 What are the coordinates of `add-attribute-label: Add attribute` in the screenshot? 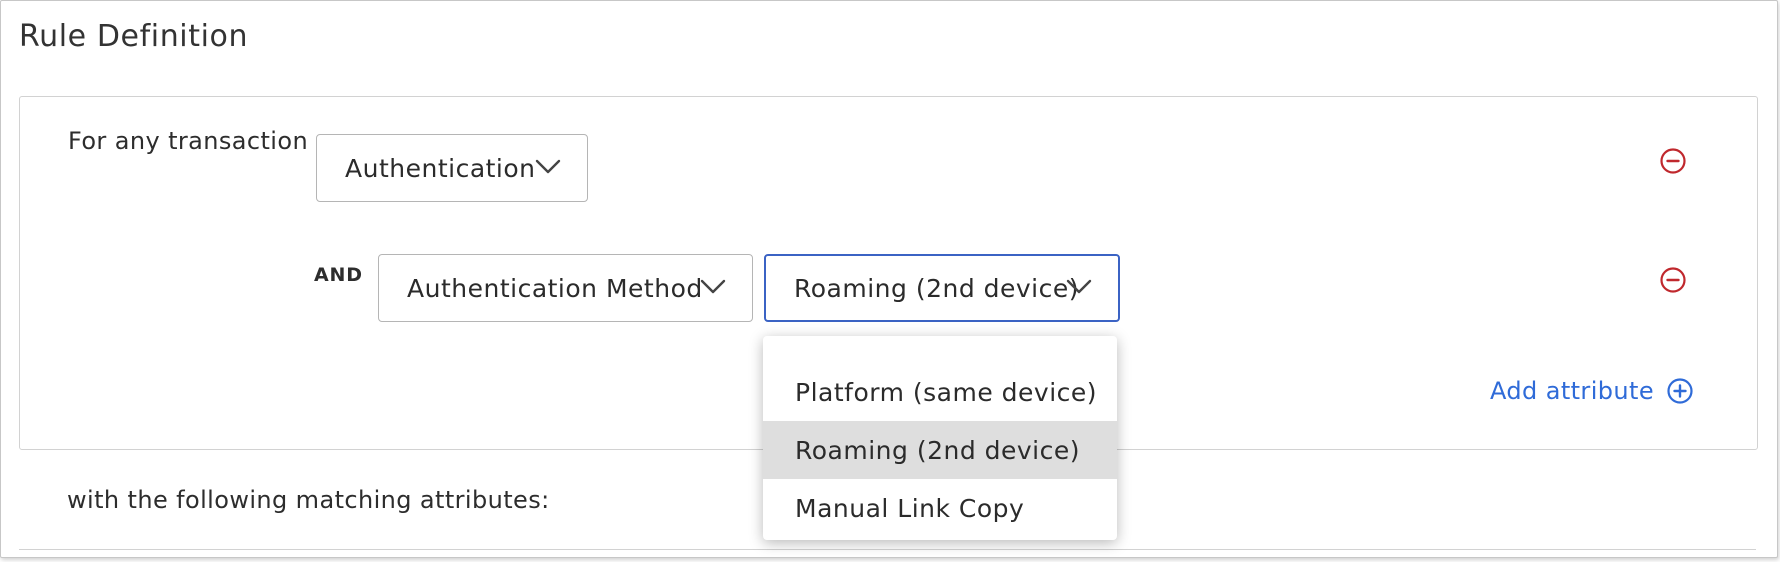 It's located at (1572, 391).